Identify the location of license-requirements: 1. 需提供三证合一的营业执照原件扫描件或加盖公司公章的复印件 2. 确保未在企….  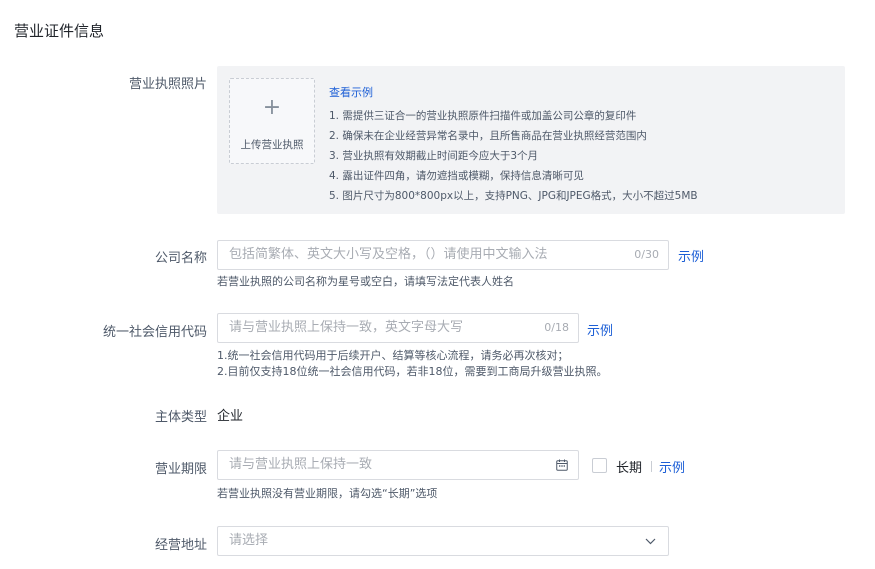
(513, 156).